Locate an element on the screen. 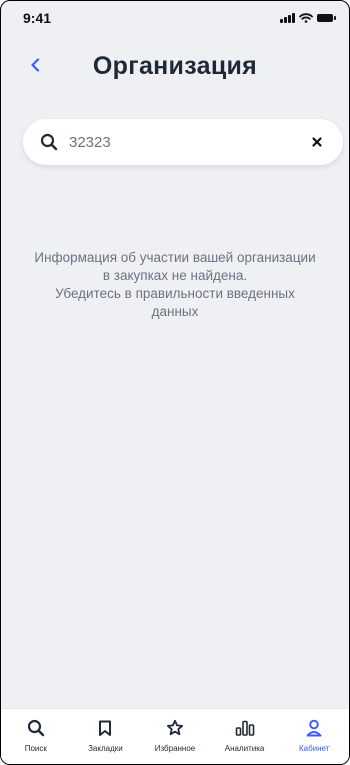 Image resolution: width=350 pixels, height=765 pixels. status-time: 9:41 is located at coordinates (37, 18).